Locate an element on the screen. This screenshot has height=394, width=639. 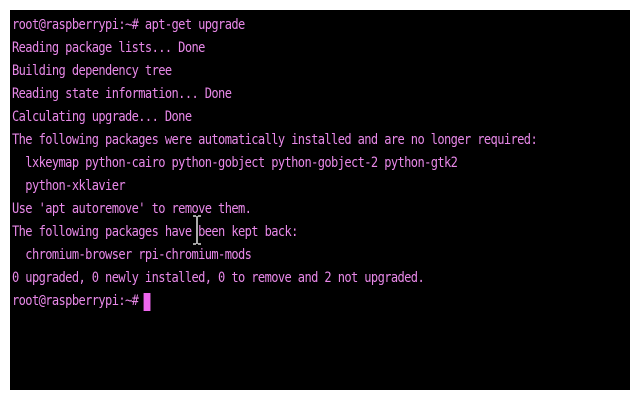
terminal-line: python-xklavier is located at coordinates (68, 186).